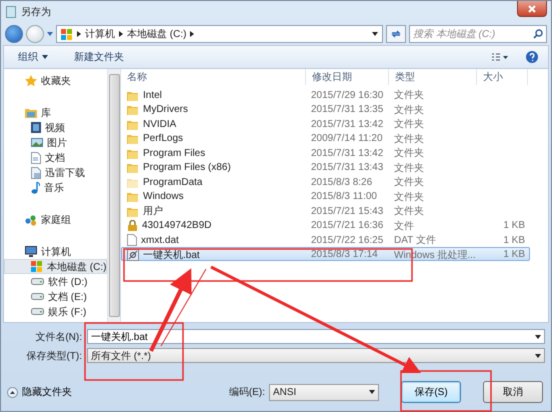 This screenshot has width=552, height=412. What do you see at coordinates (159, 124) in the screenshot?
I see `file-name: NVIDIA` at bounding box center [159, 124].